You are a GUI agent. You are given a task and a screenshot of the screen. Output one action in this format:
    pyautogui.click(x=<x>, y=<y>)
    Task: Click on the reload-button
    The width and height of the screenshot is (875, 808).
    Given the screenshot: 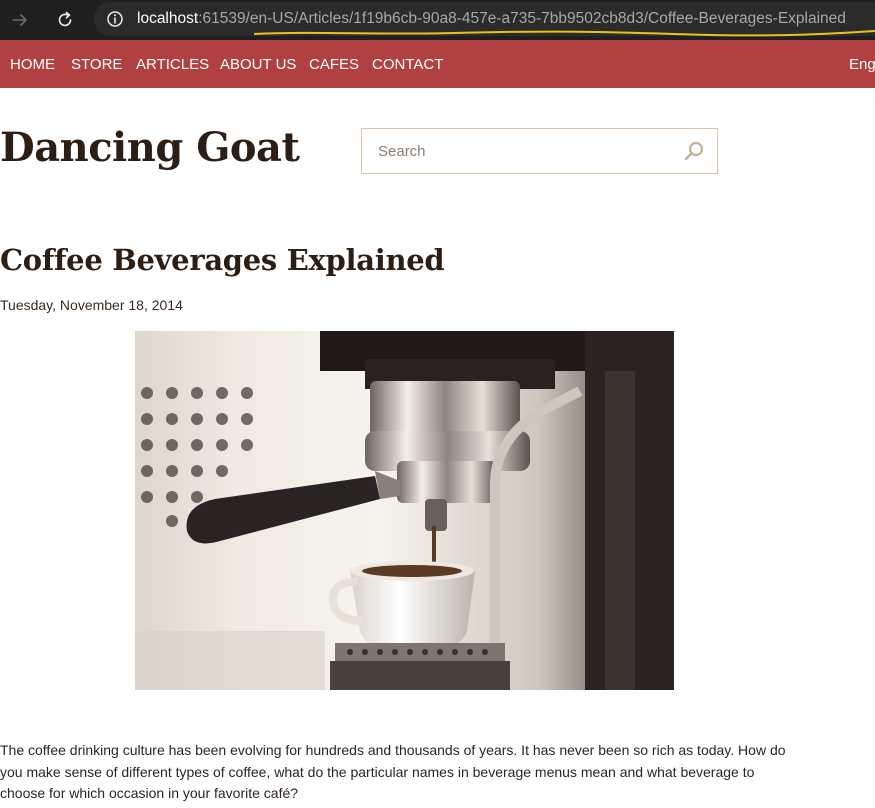 What is the action you would take?
    pyautogui.click(x=65, y=20)
    